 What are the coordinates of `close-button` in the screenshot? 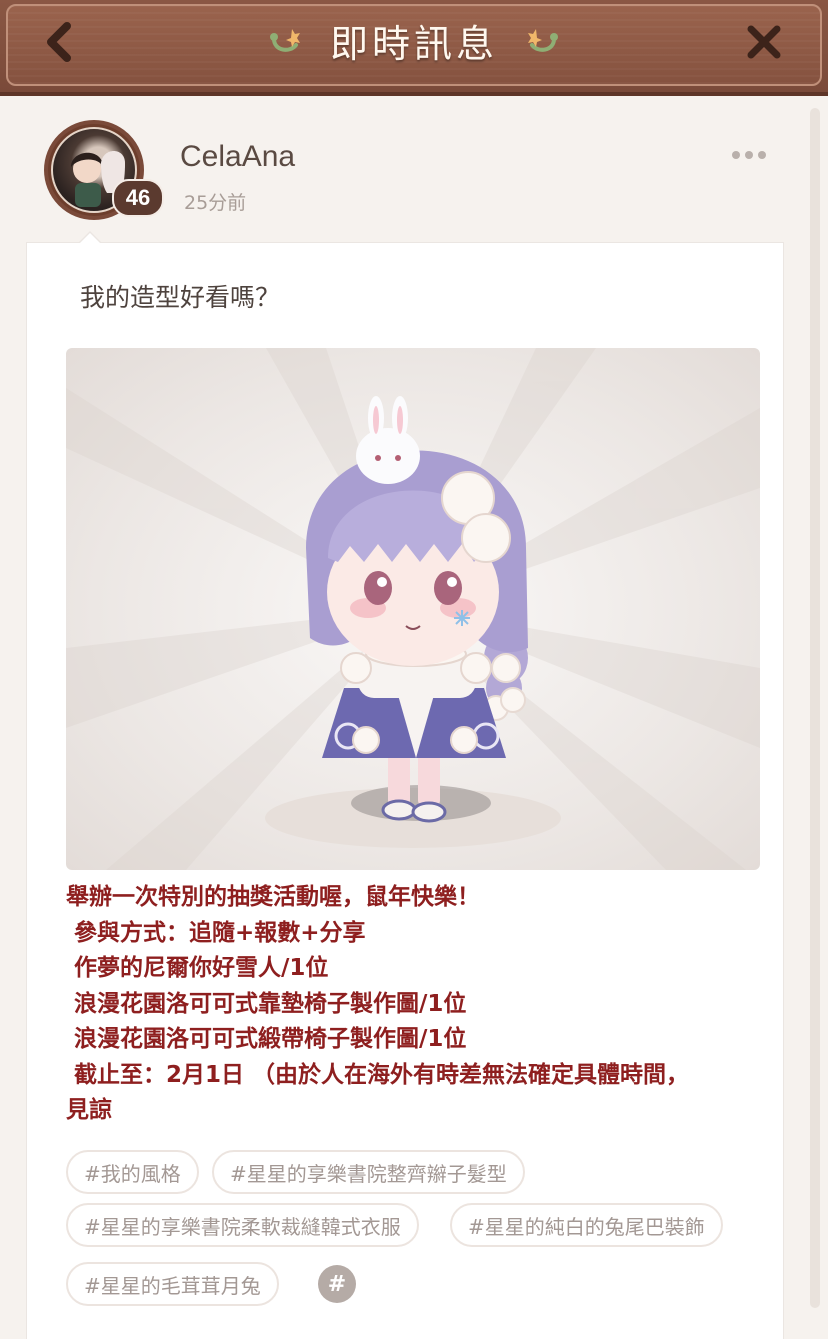 It's located at (764, 42).